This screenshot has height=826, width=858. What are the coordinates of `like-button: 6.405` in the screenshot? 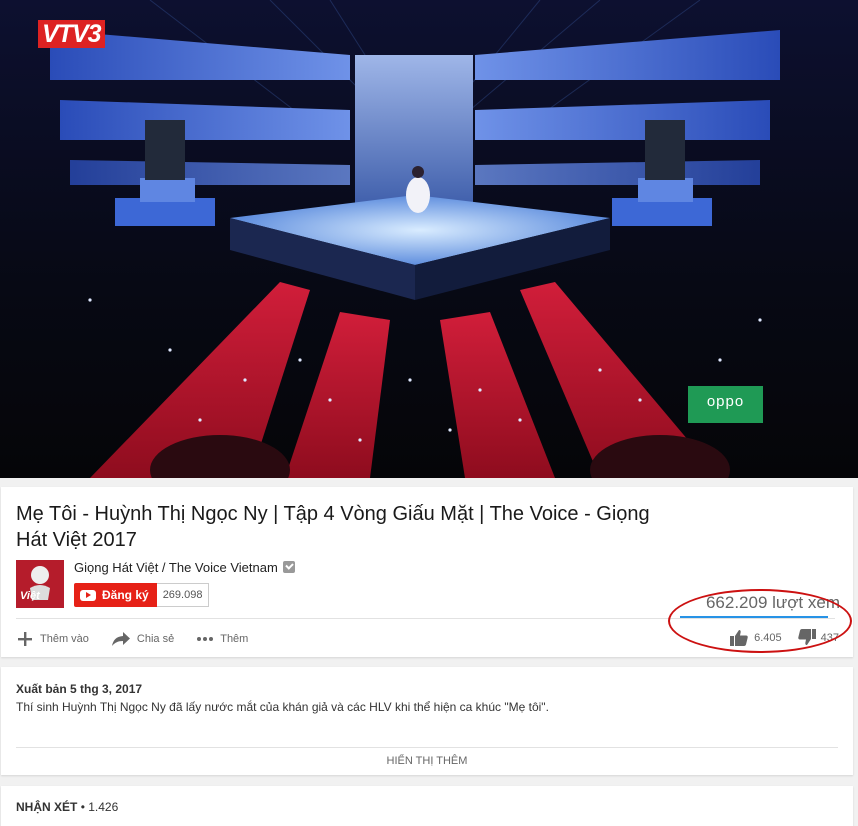 It's located at (756, 637).